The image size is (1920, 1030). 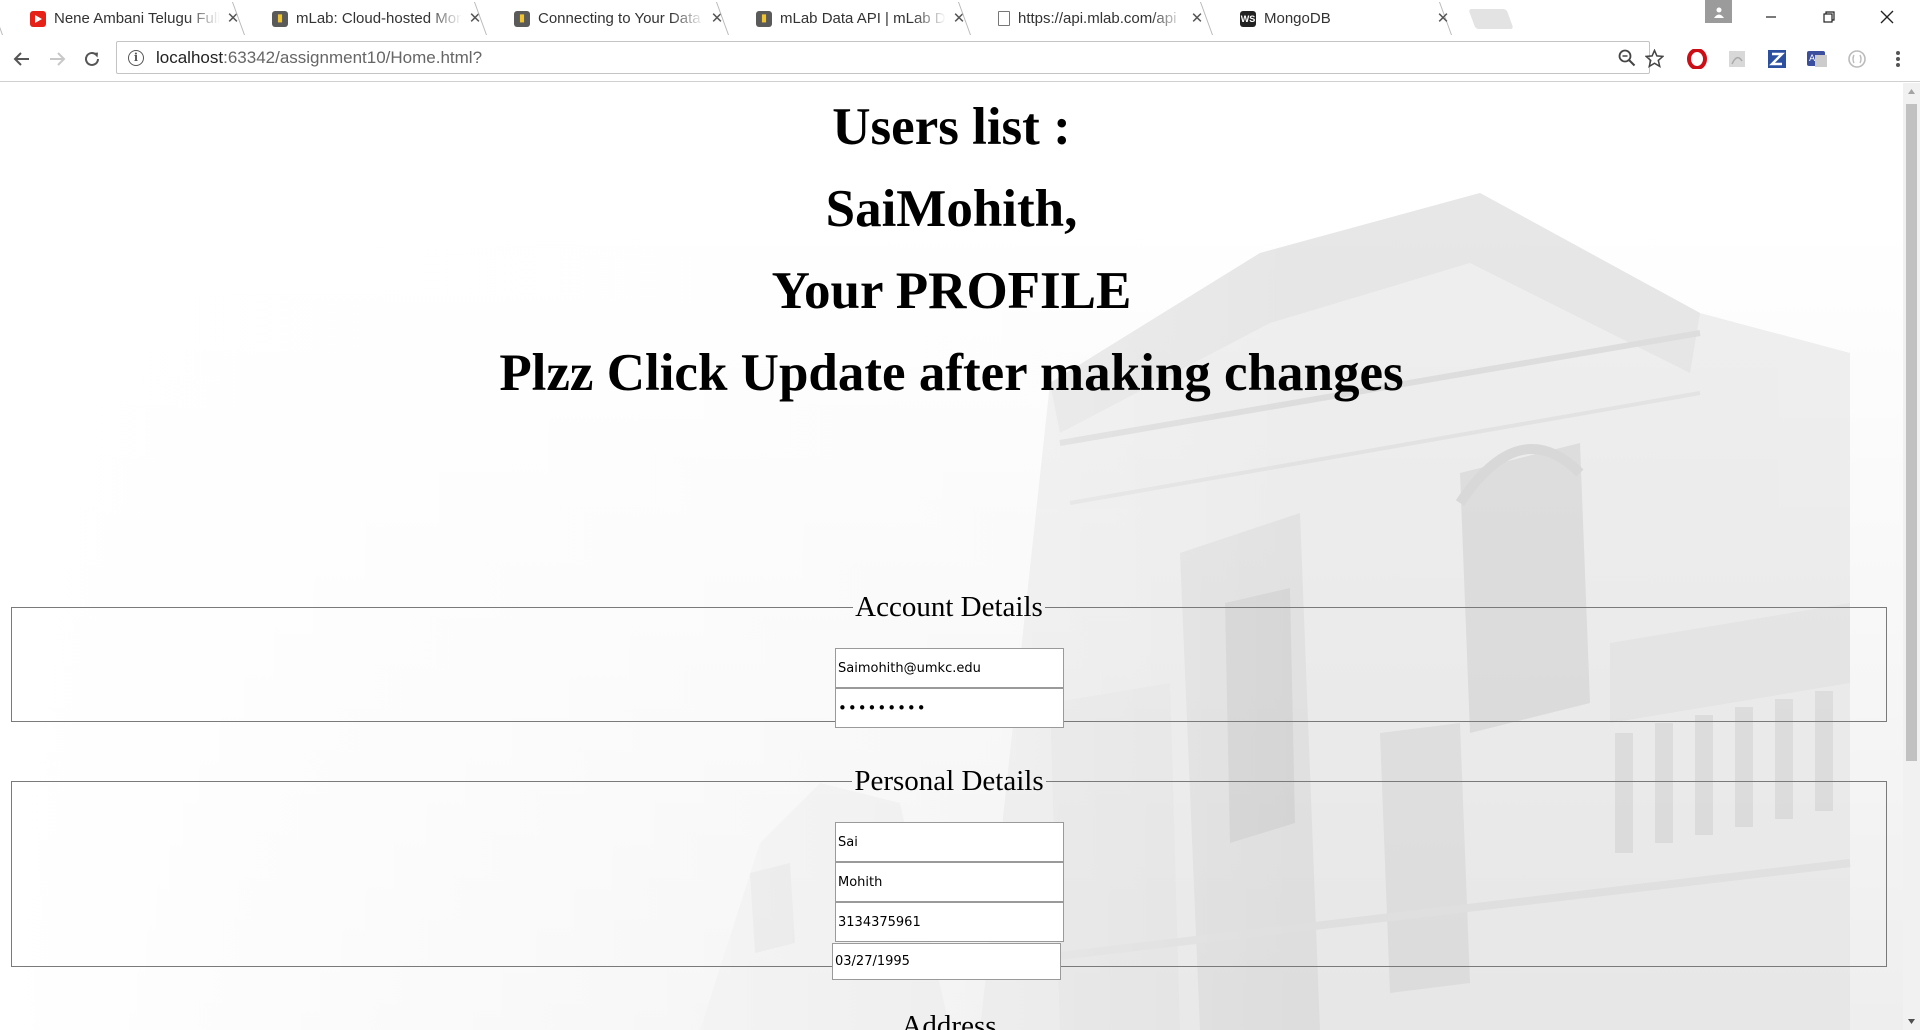 I want to click on forward-button, so click(x=57, y=59).